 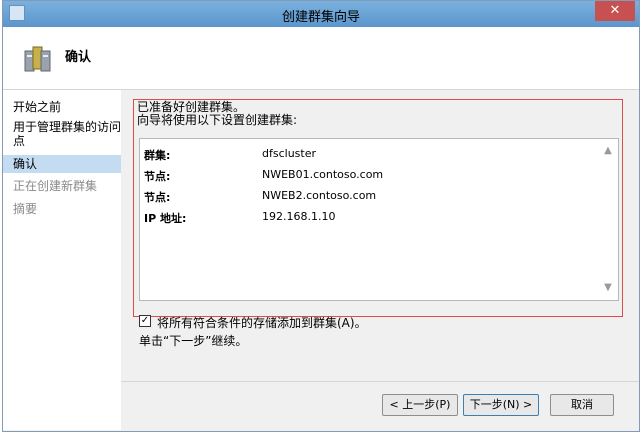 What do you see at coordinates (370, 219) in the screenshot?
I see `summary-row: IP 地址: 192.168.1.10` at bounding box center [370, 219].